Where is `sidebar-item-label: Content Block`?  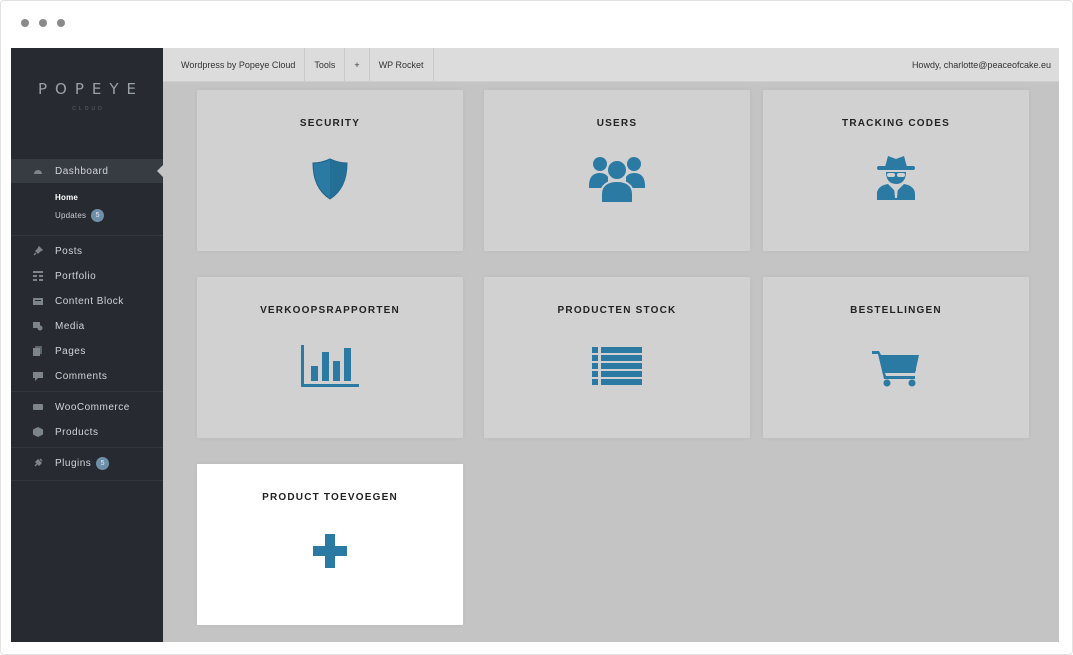 sidebar-item-label: Content Block is located at coordinates (89, 301).